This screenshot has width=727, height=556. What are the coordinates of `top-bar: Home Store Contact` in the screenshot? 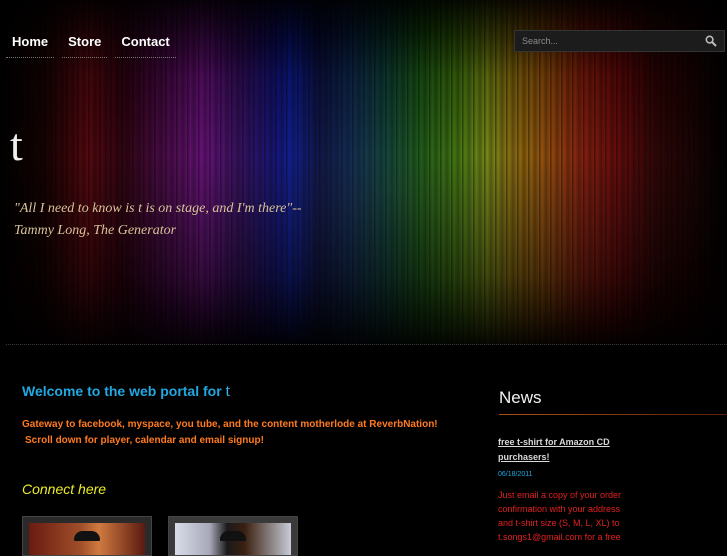 It's located at (363, 31).